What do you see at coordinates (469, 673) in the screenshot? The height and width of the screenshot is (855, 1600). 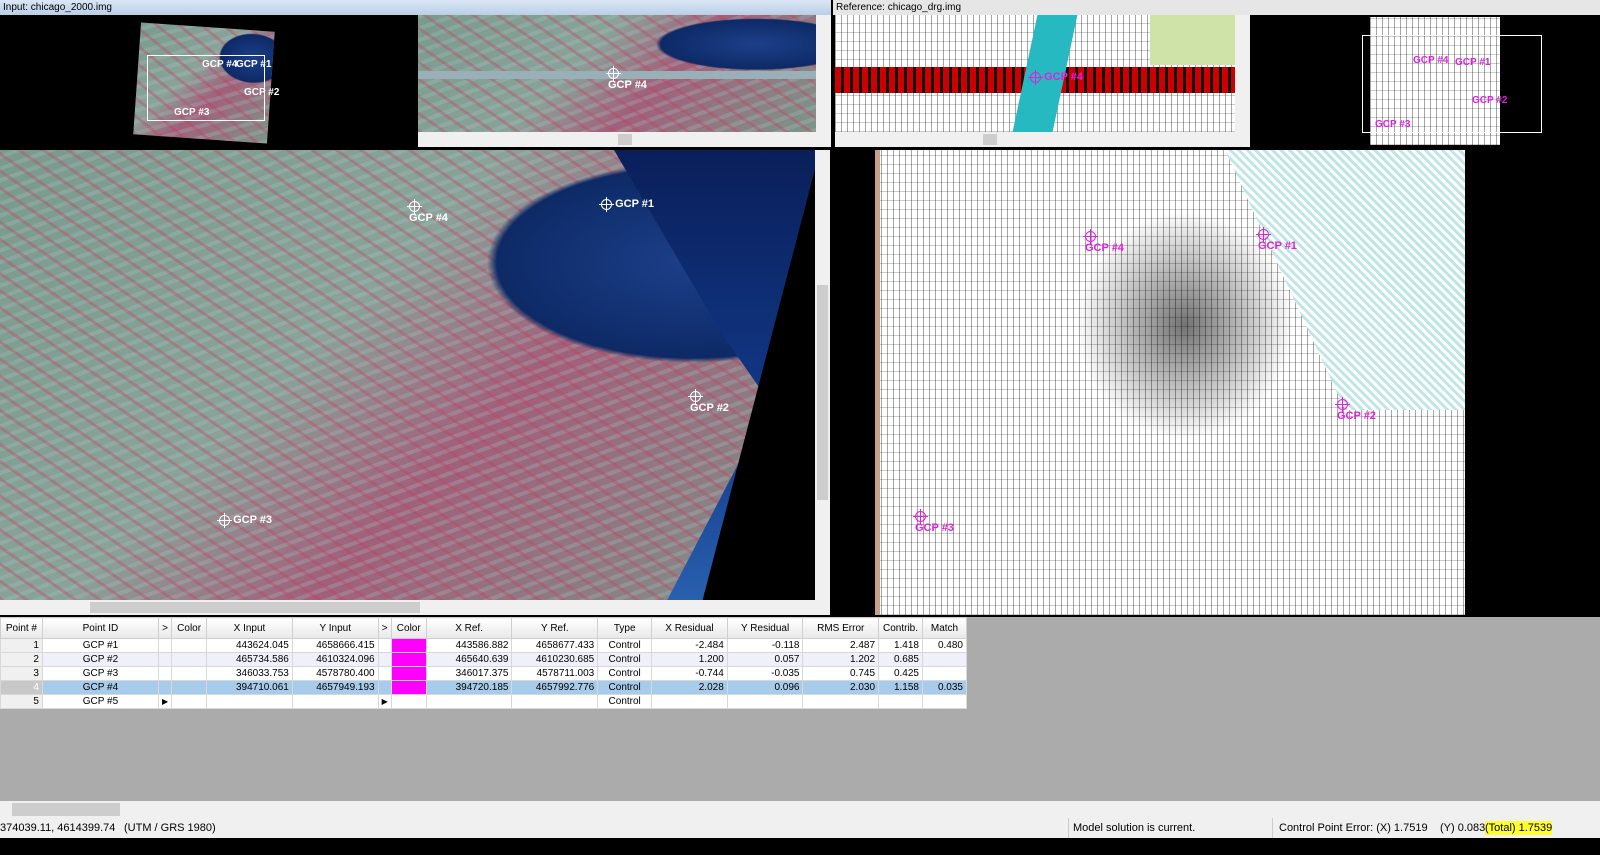 I see `cell-xref: 346017.375` at bounding box center [469, 673].